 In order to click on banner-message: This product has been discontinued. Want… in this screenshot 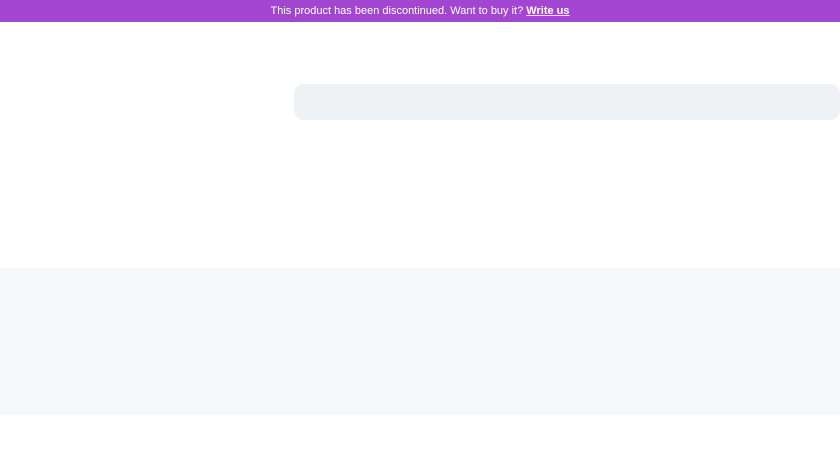, I will do `click(398, 11)`.